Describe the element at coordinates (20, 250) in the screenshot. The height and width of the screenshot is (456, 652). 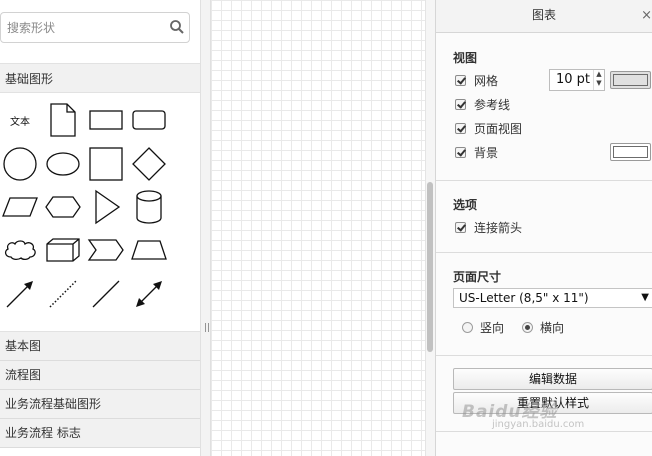
I see `shape-cloud` at that location.